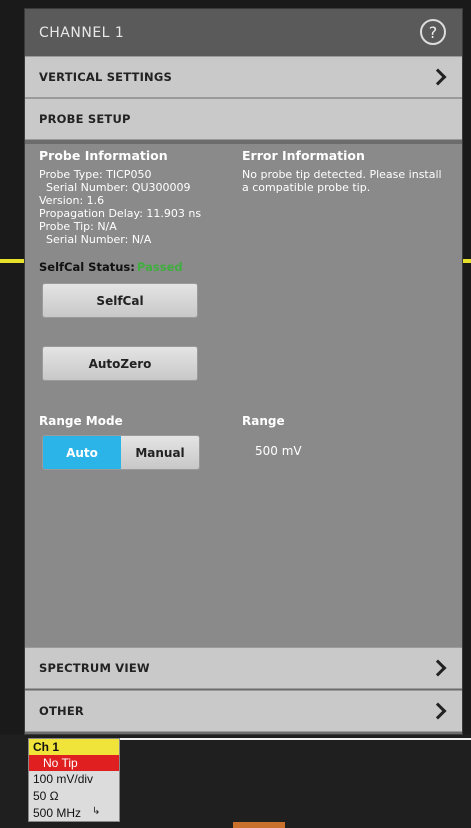 This screenshot has width=471, height=828. Describe the element at coordinates (115, 187) in the screenshot. I see `probe-serial-number: Serial Number: QU300009` at that location.